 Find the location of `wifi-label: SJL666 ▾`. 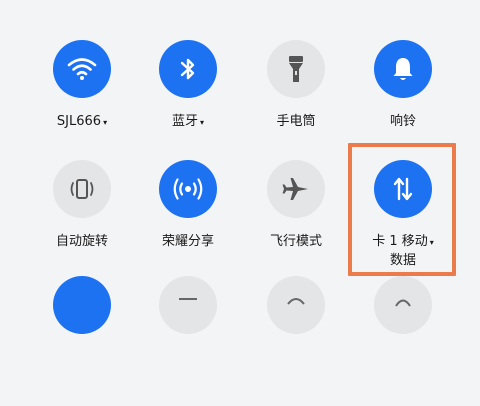

wifi-label: SJL666 ▾ is located at coordinates (82, 122).